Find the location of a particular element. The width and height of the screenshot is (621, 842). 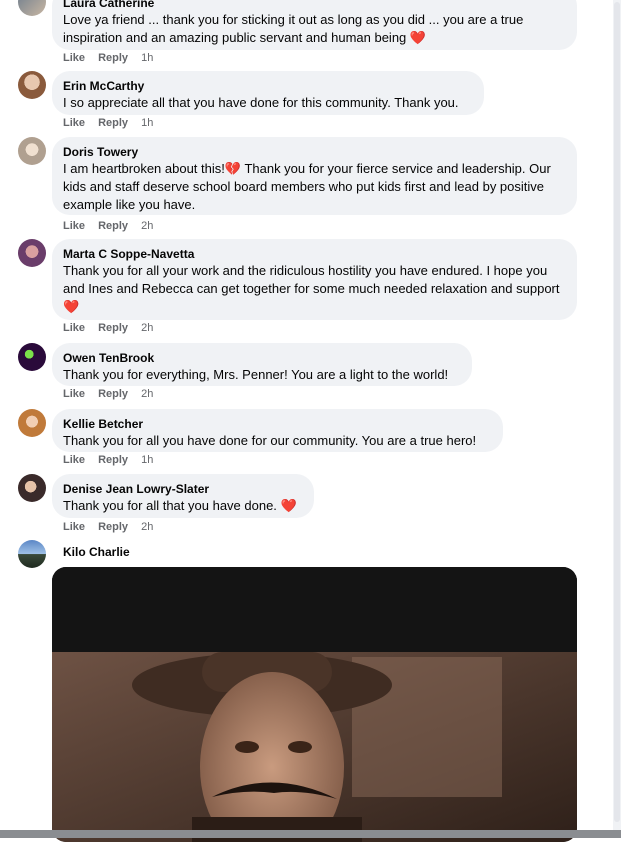

comment-author: Doris Towery is located at coordinates (314, 152).